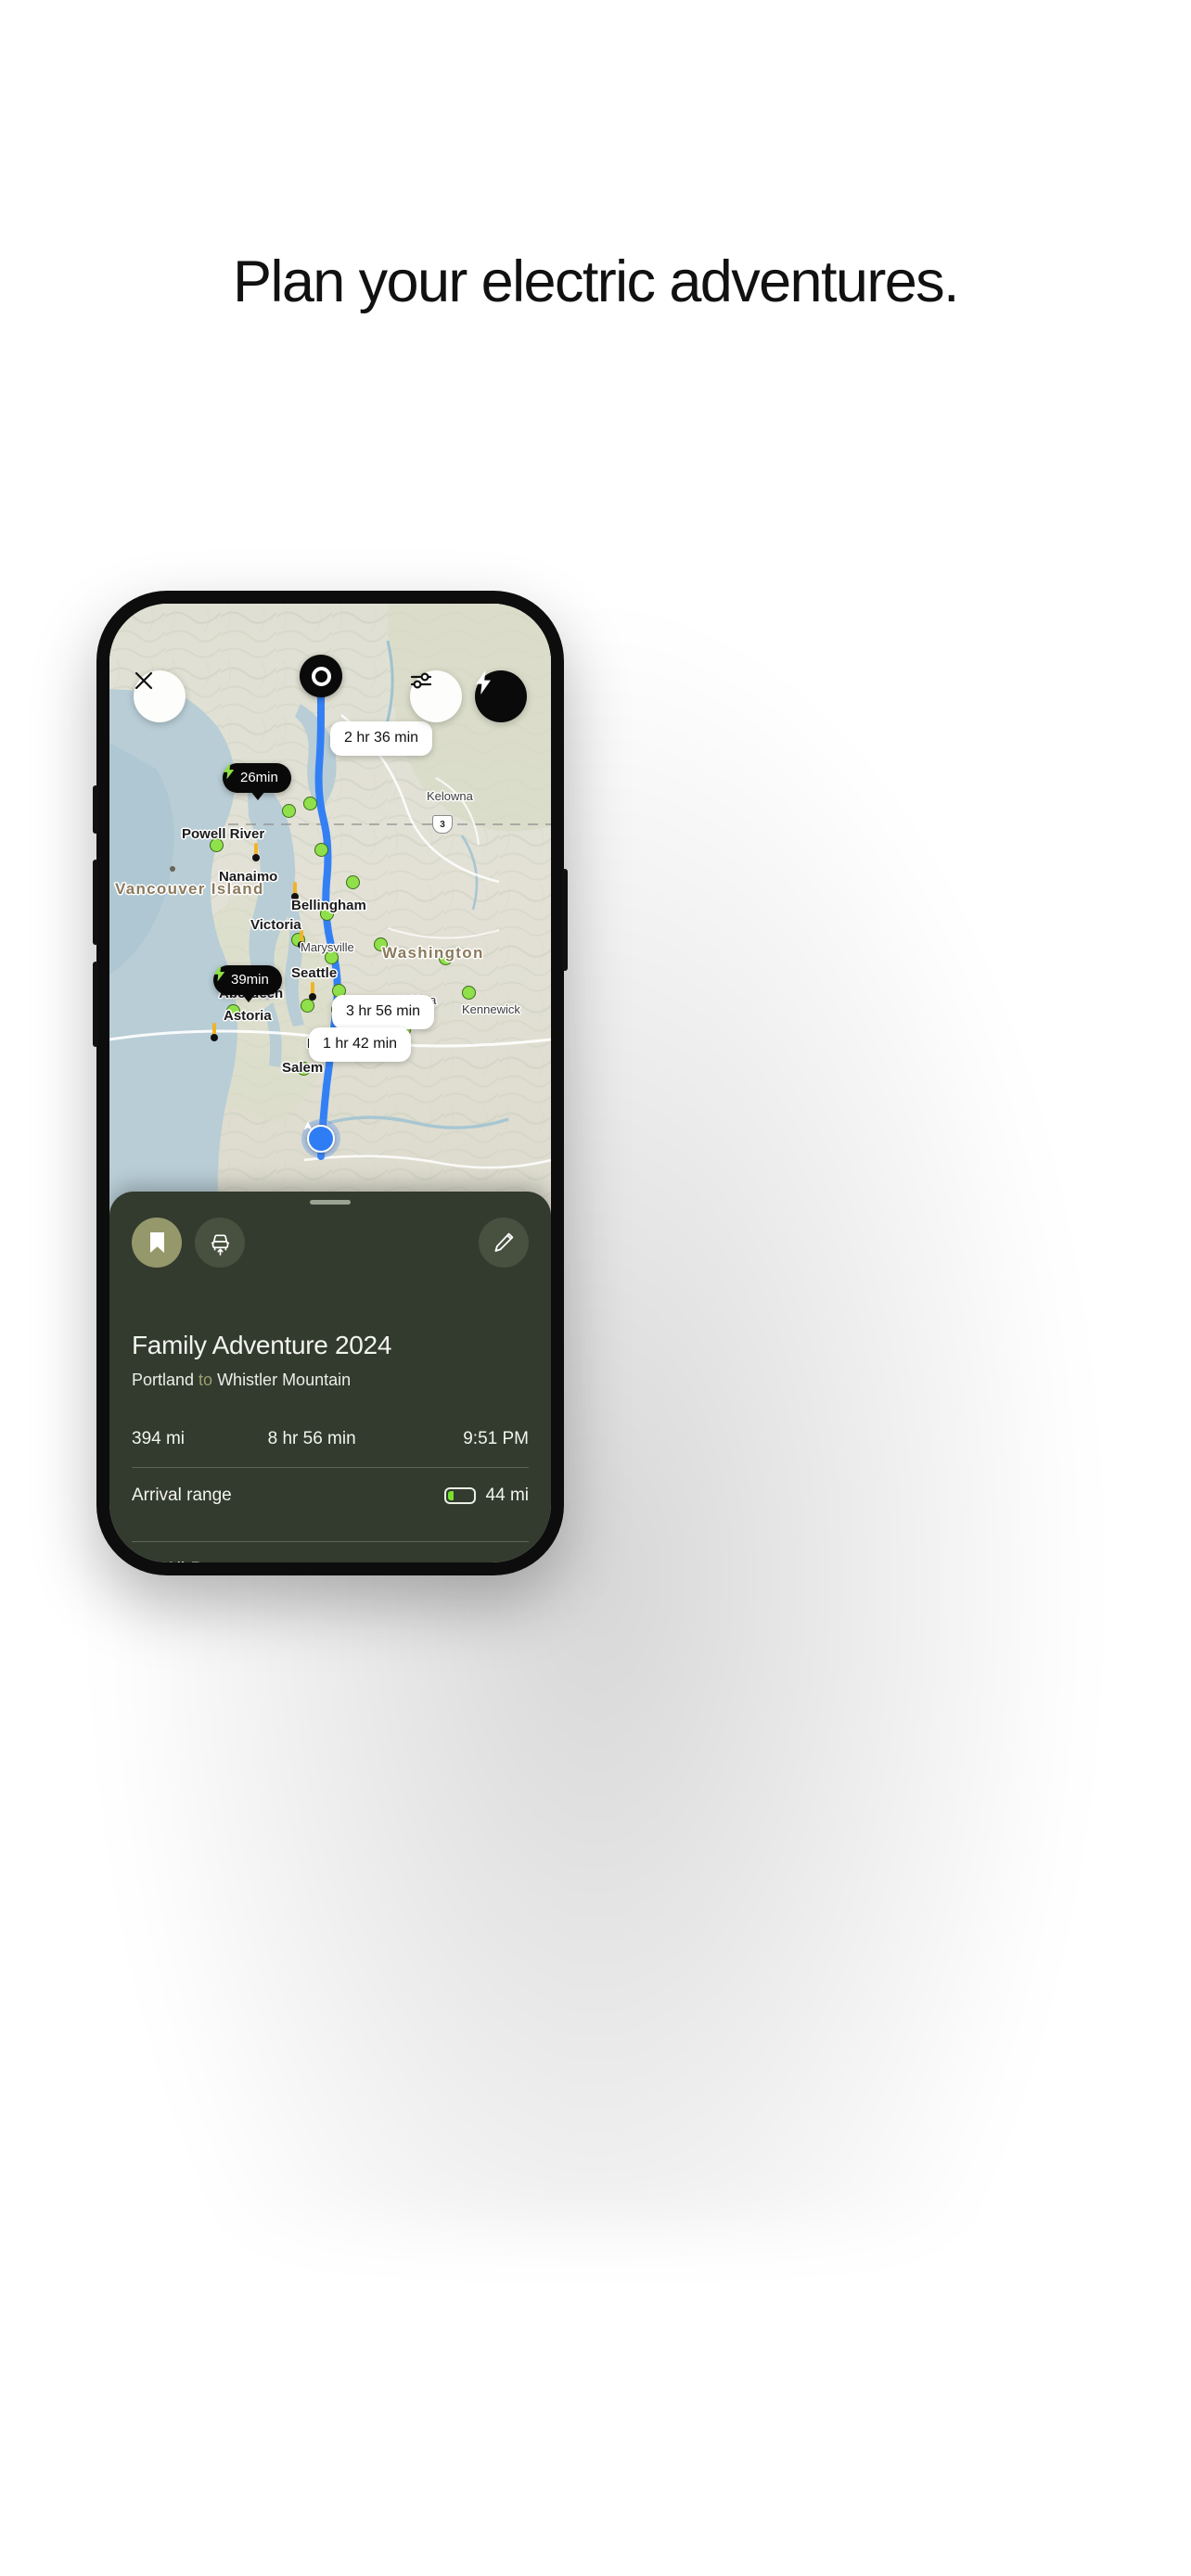 The width and height of the screenshot is (1191, 2576). I want to click on sheet-action-bar, so click(330, 1243).